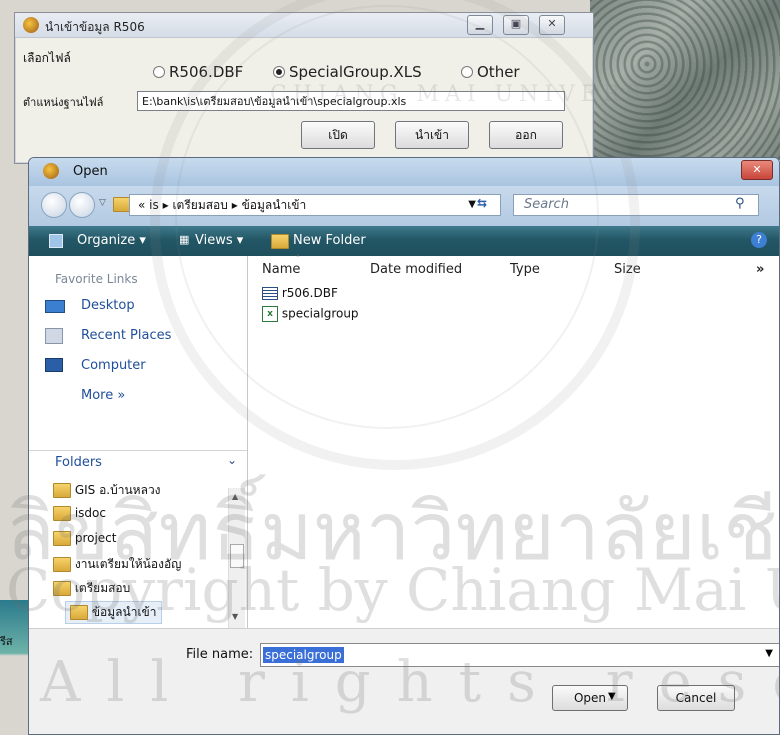 The image size is (780, 735). I want to click on file-name-label: File name:, so click(220, 654).